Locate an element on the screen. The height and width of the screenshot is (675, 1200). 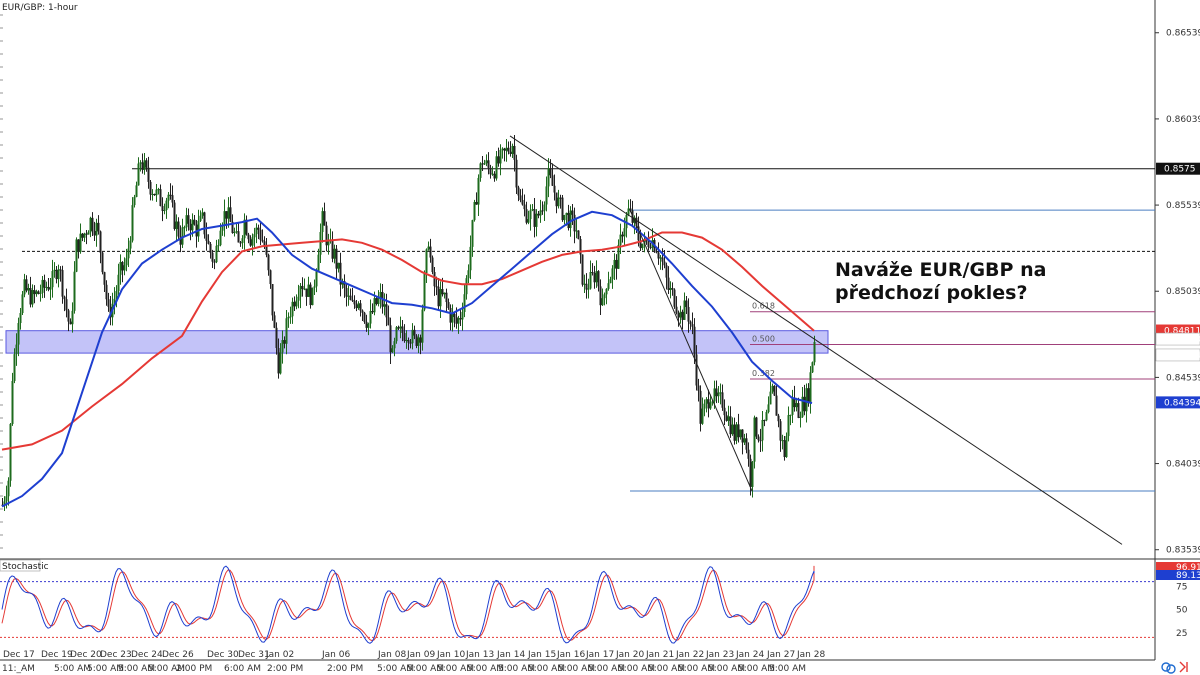
indicator-label: Stochastic is located at coordinates (25, 567).